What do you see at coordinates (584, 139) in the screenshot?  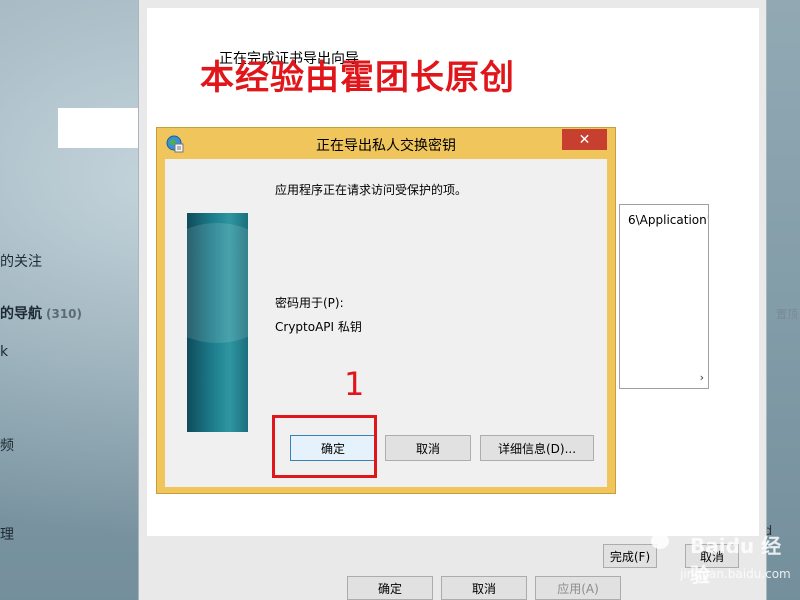 I see `close-icon: ✕` at bounding box center [584, 139].